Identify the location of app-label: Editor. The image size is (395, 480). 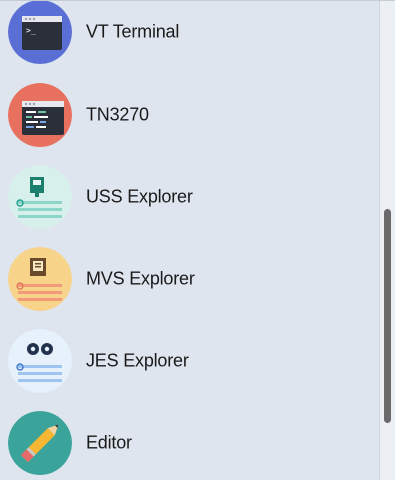
(109, 442).